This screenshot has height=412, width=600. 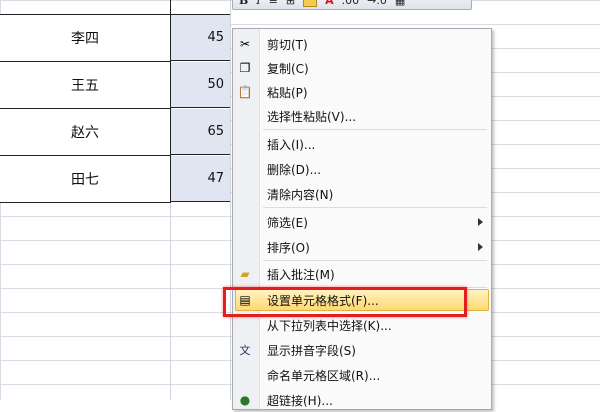 What do you see at coordinates (362, 247) in the screenshot?
I see `menu-item-sort: 排序(O)` at bounding box center [362, 247].